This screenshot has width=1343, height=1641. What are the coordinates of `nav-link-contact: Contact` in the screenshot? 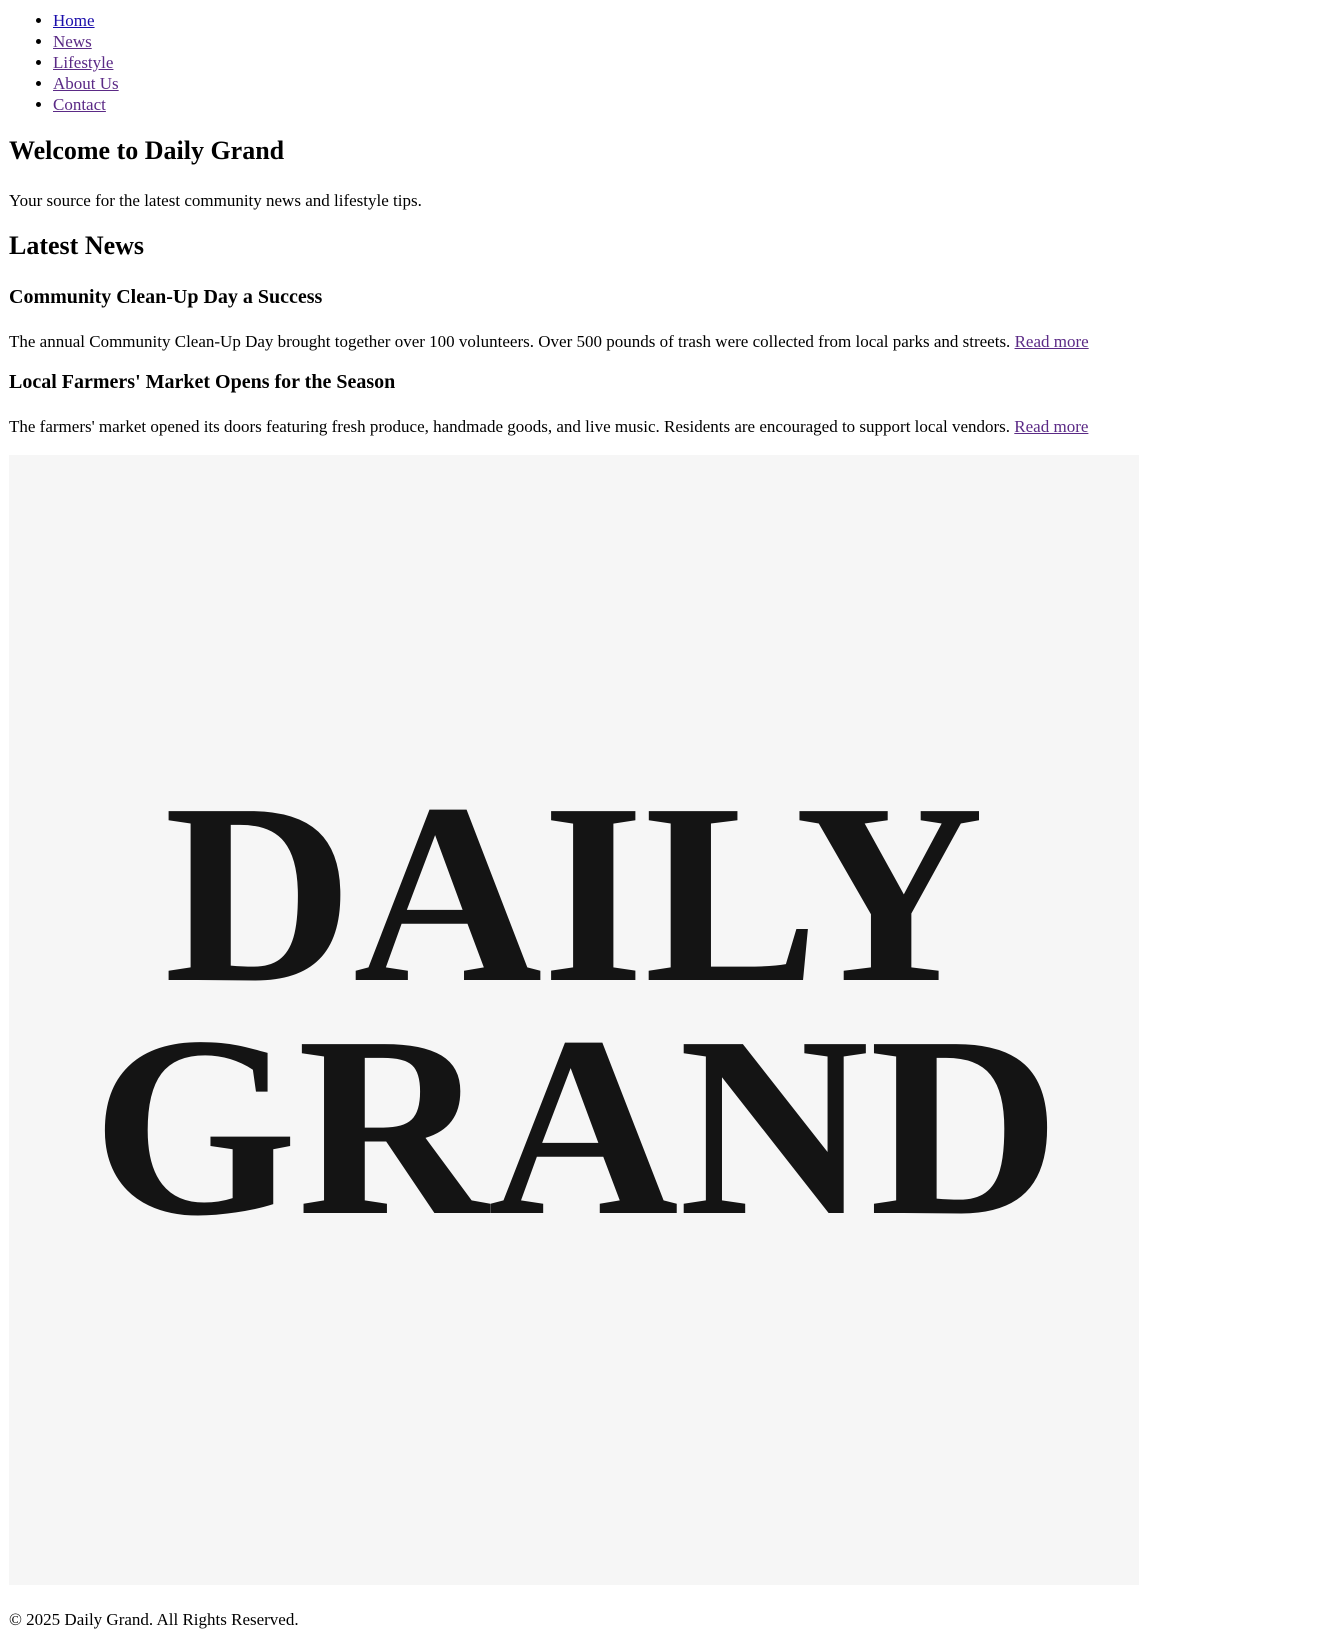 It's located at (79, 104).